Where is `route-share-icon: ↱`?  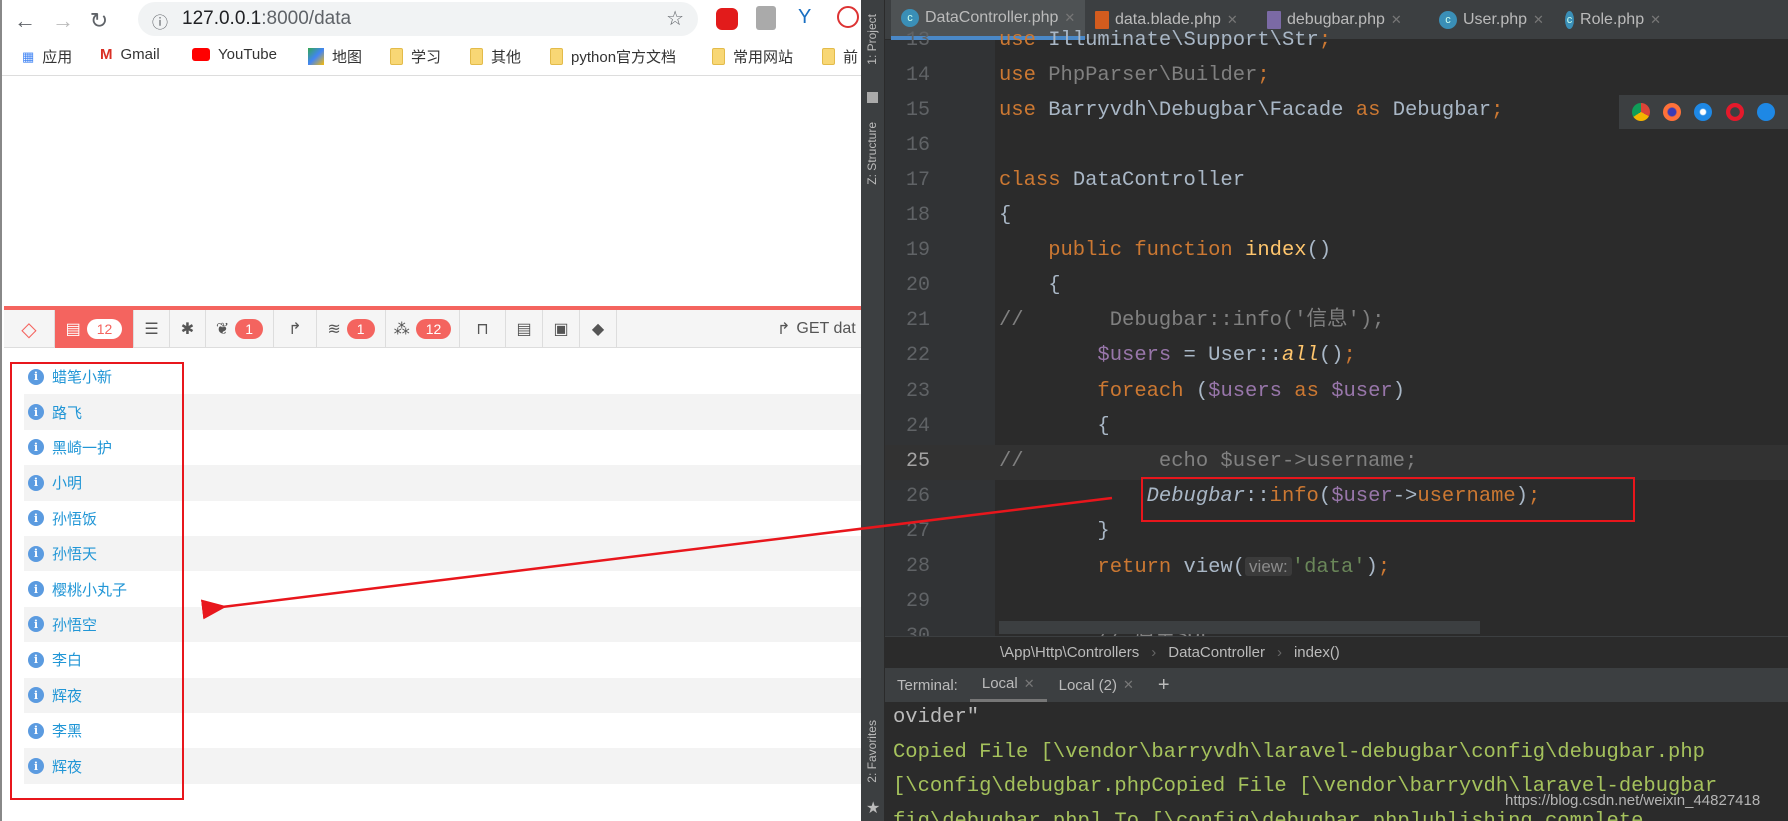 route-share-icon: ↱ is located at coordinates (295, 329).